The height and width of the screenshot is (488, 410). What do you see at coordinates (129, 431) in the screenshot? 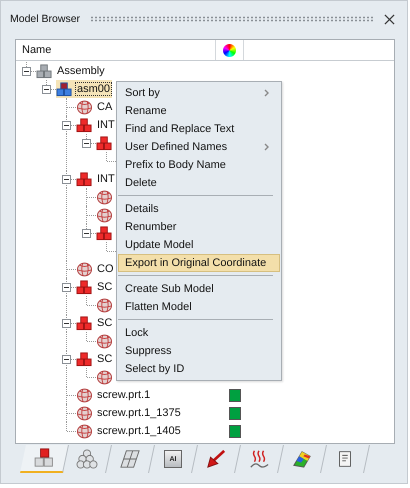
I see `tree-item: screw.prt.1_1405` at bounding box center [129, 431].